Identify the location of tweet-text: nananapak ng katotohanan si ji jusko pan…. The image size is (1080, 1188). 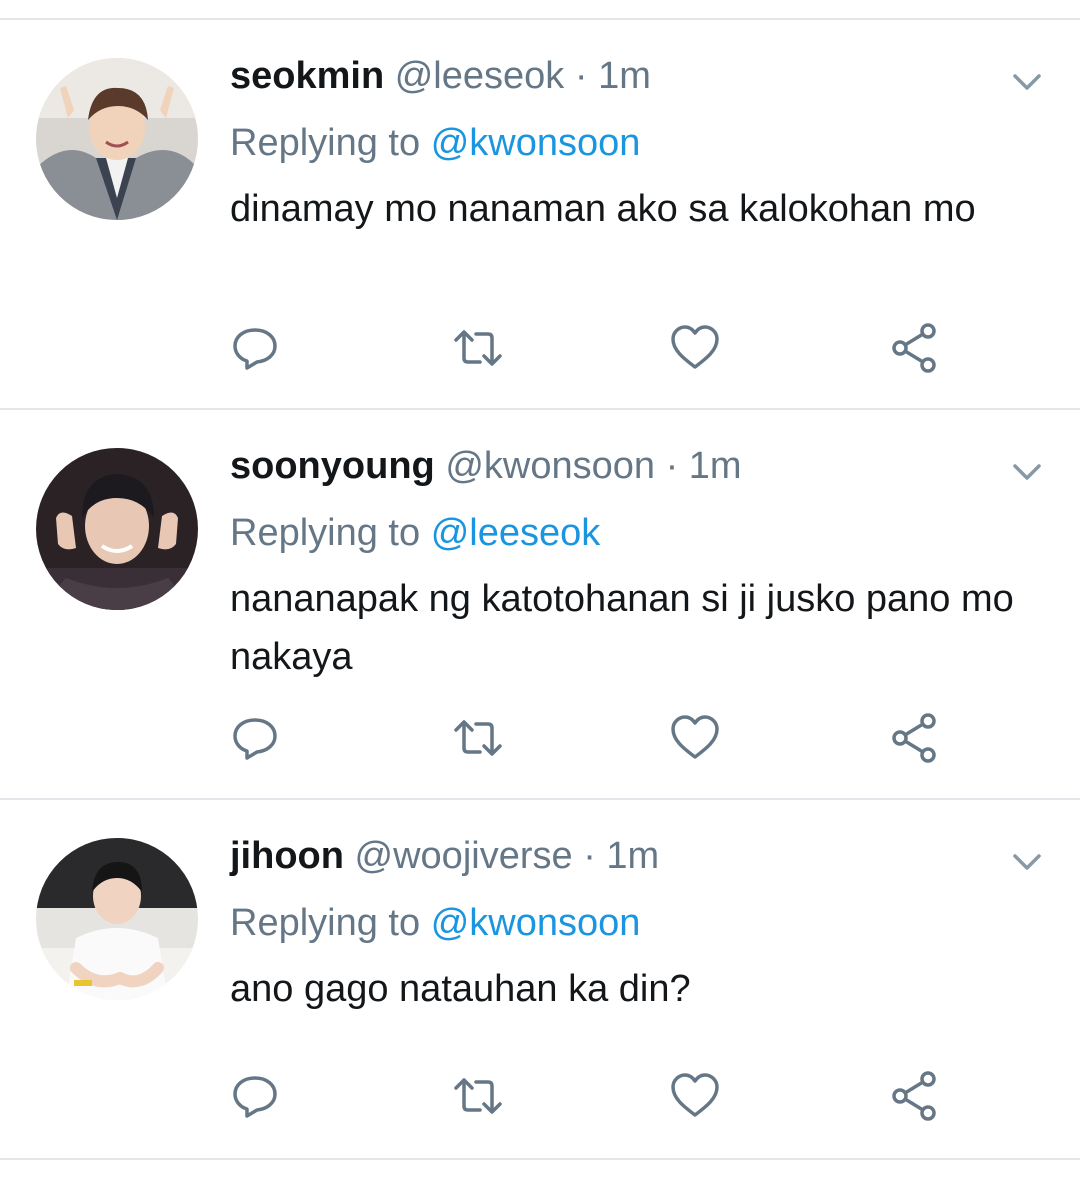
(622, 628).